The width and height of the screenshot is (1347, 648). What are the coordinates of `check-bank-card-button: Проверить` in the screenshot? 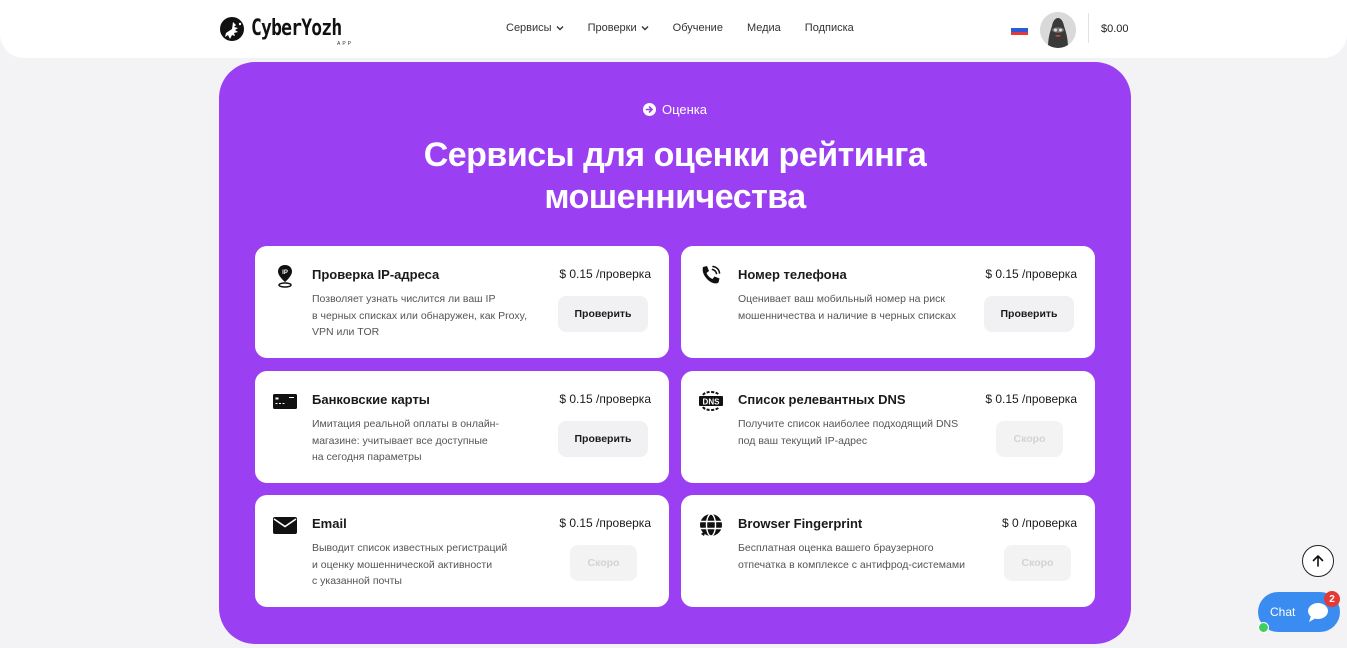 It's located at (603, 439).